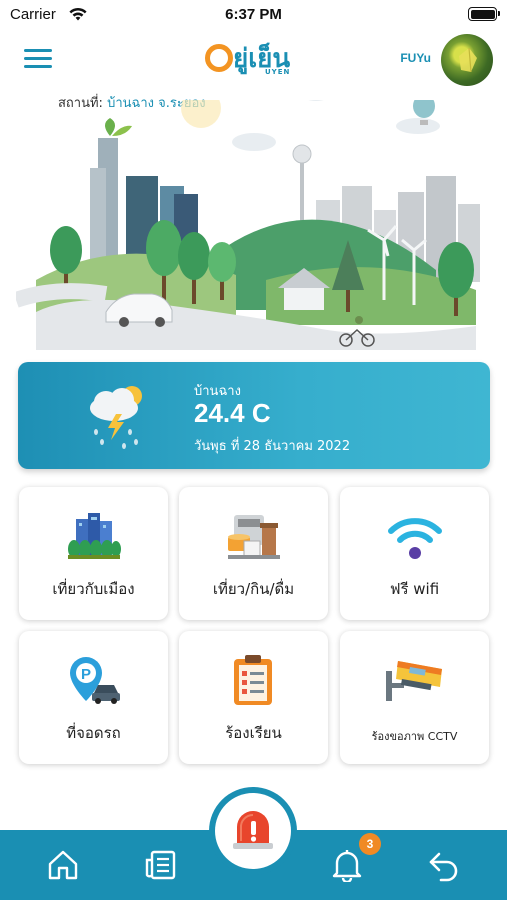 The height and width of the screenshot is (900, 507). What do you see at coordinates (415, 538) in the screenshot?
I see `wifi-icon` at bounding box center [415, 538].